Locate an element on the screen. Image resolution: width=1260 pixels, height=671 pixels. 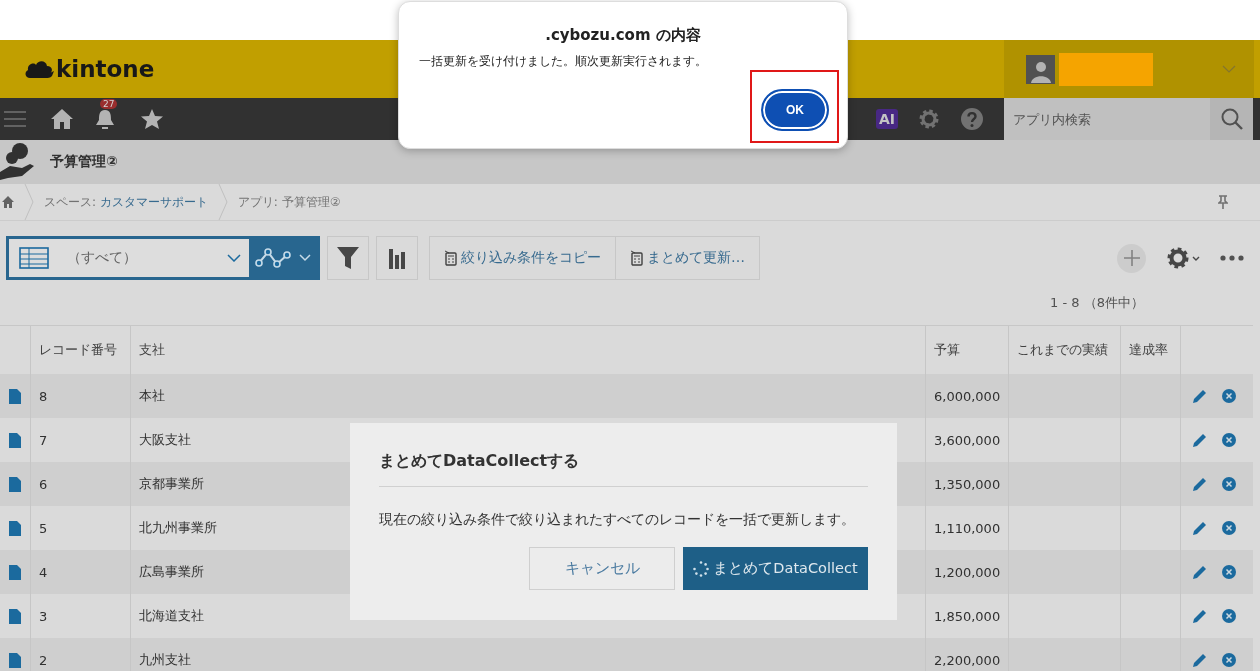
ai-button: AI is located at coordinates (886, 119).